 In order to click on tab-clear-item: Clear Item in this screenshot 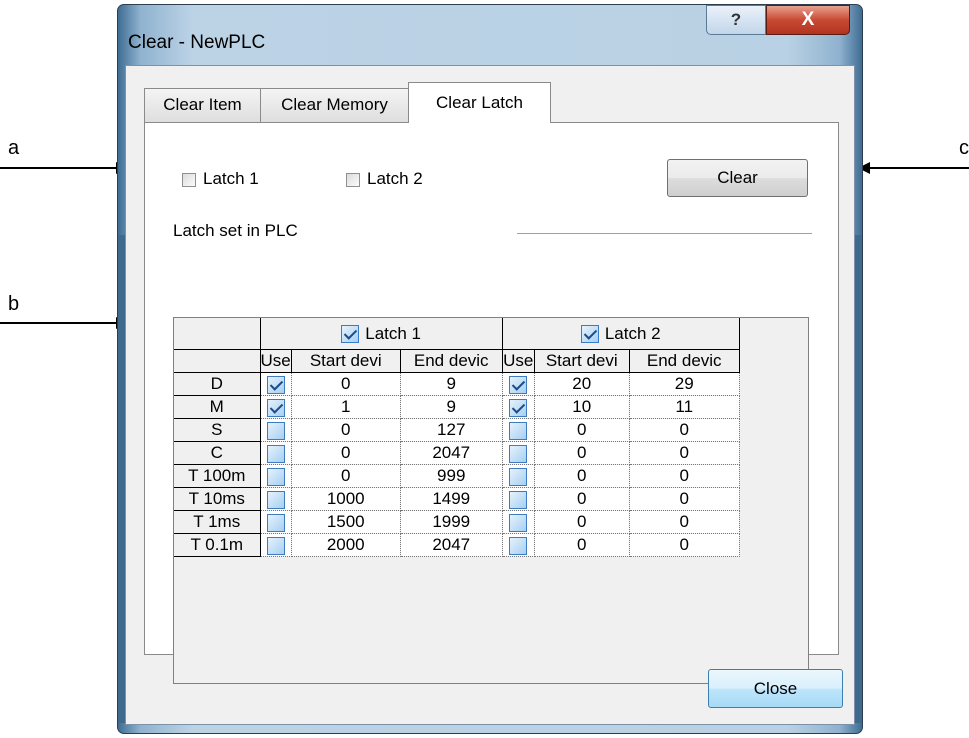, I will do `click(202, 105)`.